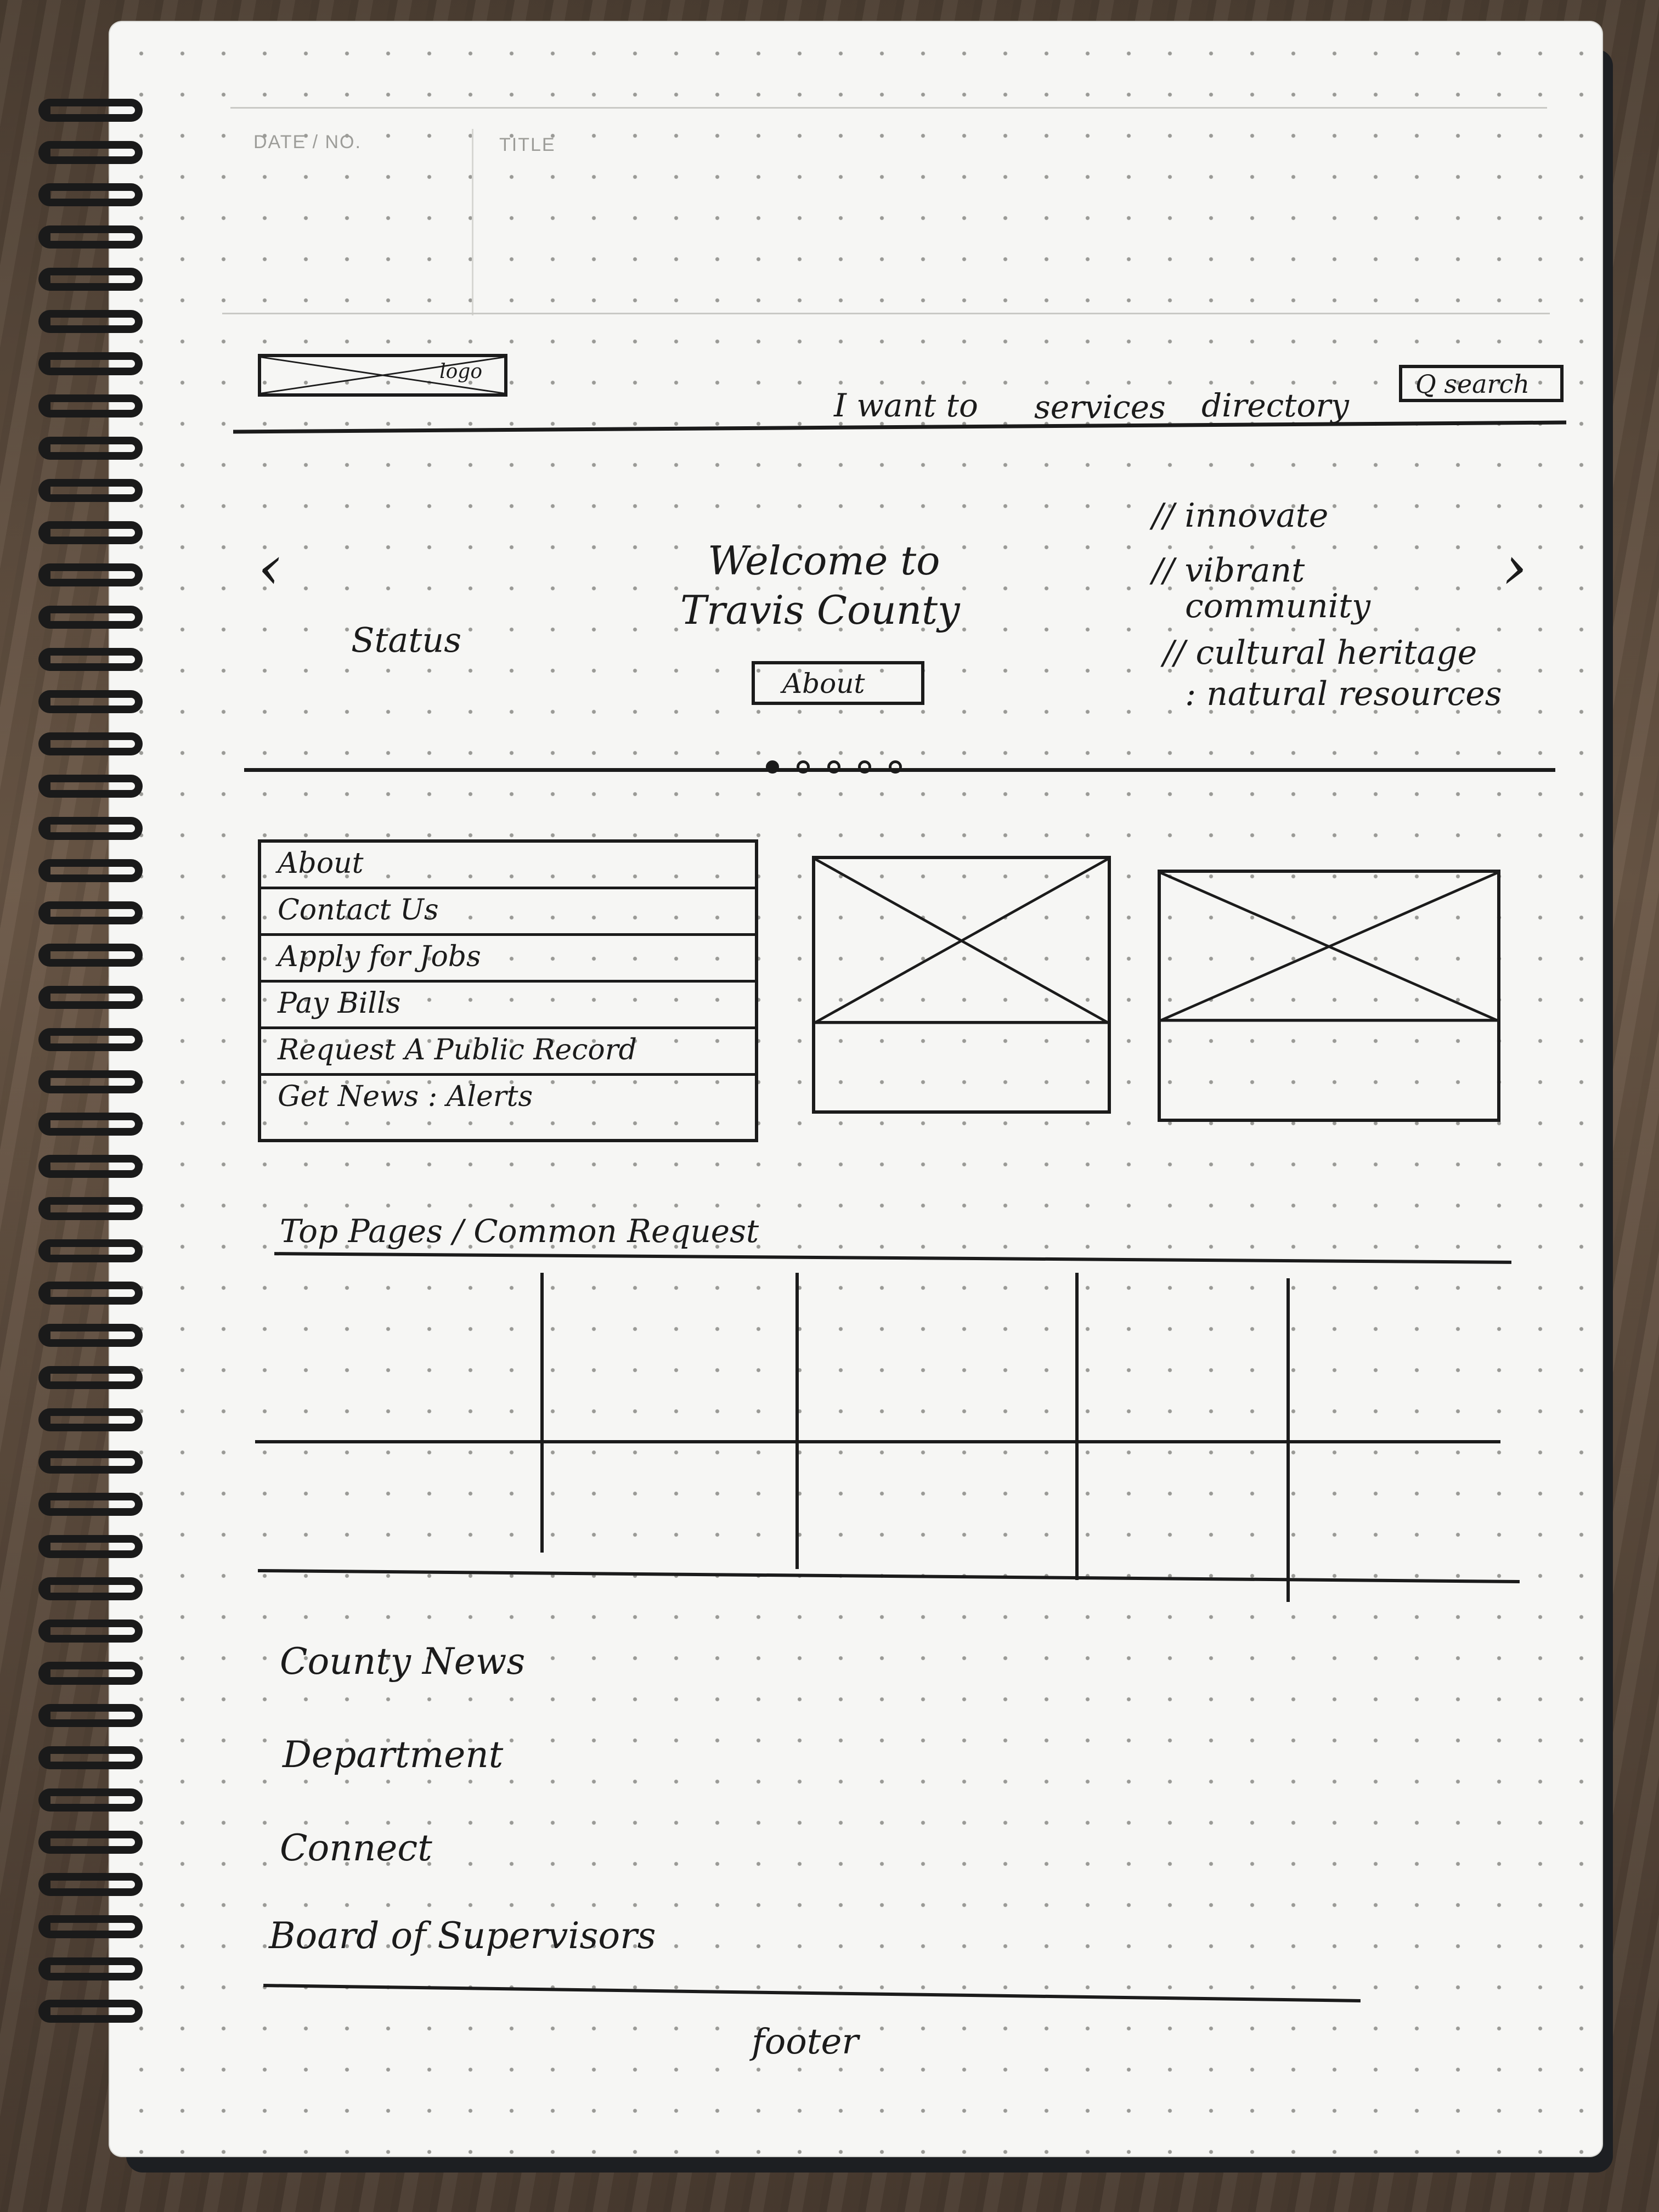  What do you see at coordinates (878, 1441) in the screenshot?
I see `top-pages-mid-rule` at bounding box center [878, 1441].